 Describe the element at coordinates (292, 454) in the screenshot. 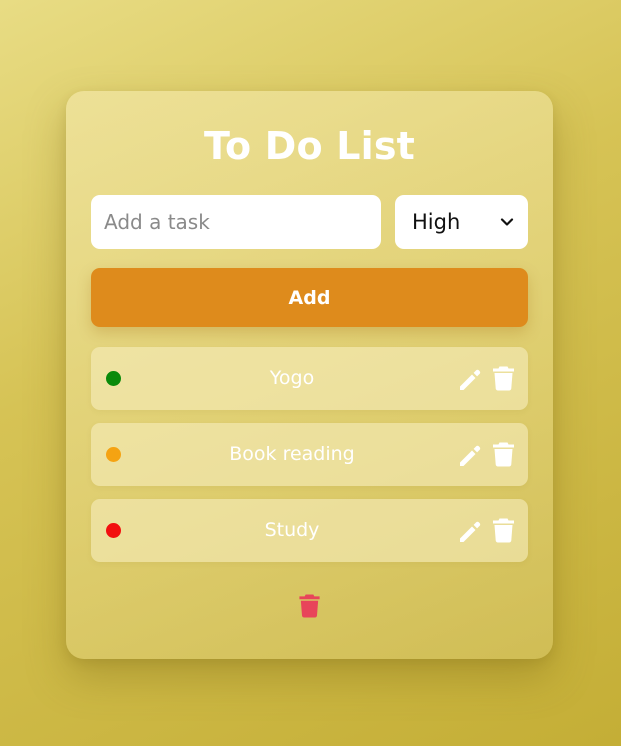

I see `task-text: Book reading` at that location.